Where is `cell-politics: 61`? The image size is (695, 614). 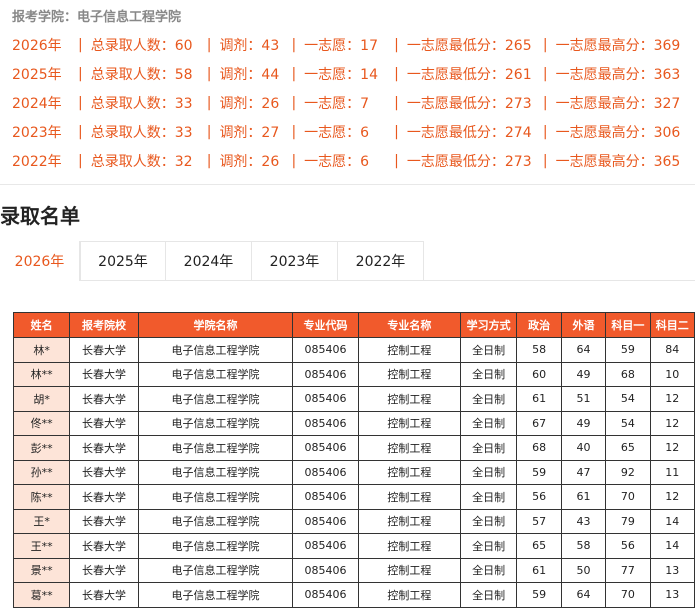 cell-politics: 61 is located at coordinates (539, 399).